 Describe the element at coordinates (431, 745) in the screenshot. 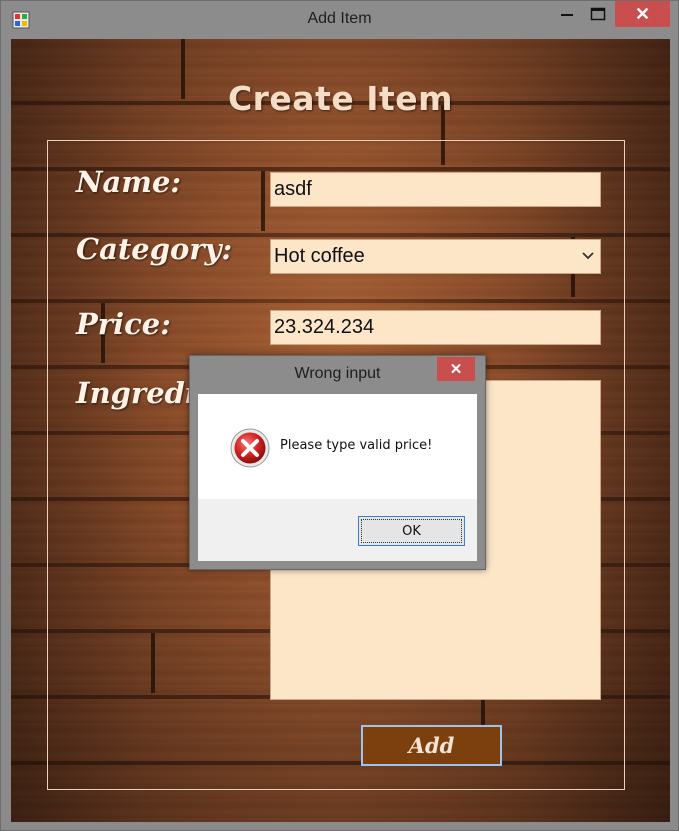

I see `add-button: Add` at that location.